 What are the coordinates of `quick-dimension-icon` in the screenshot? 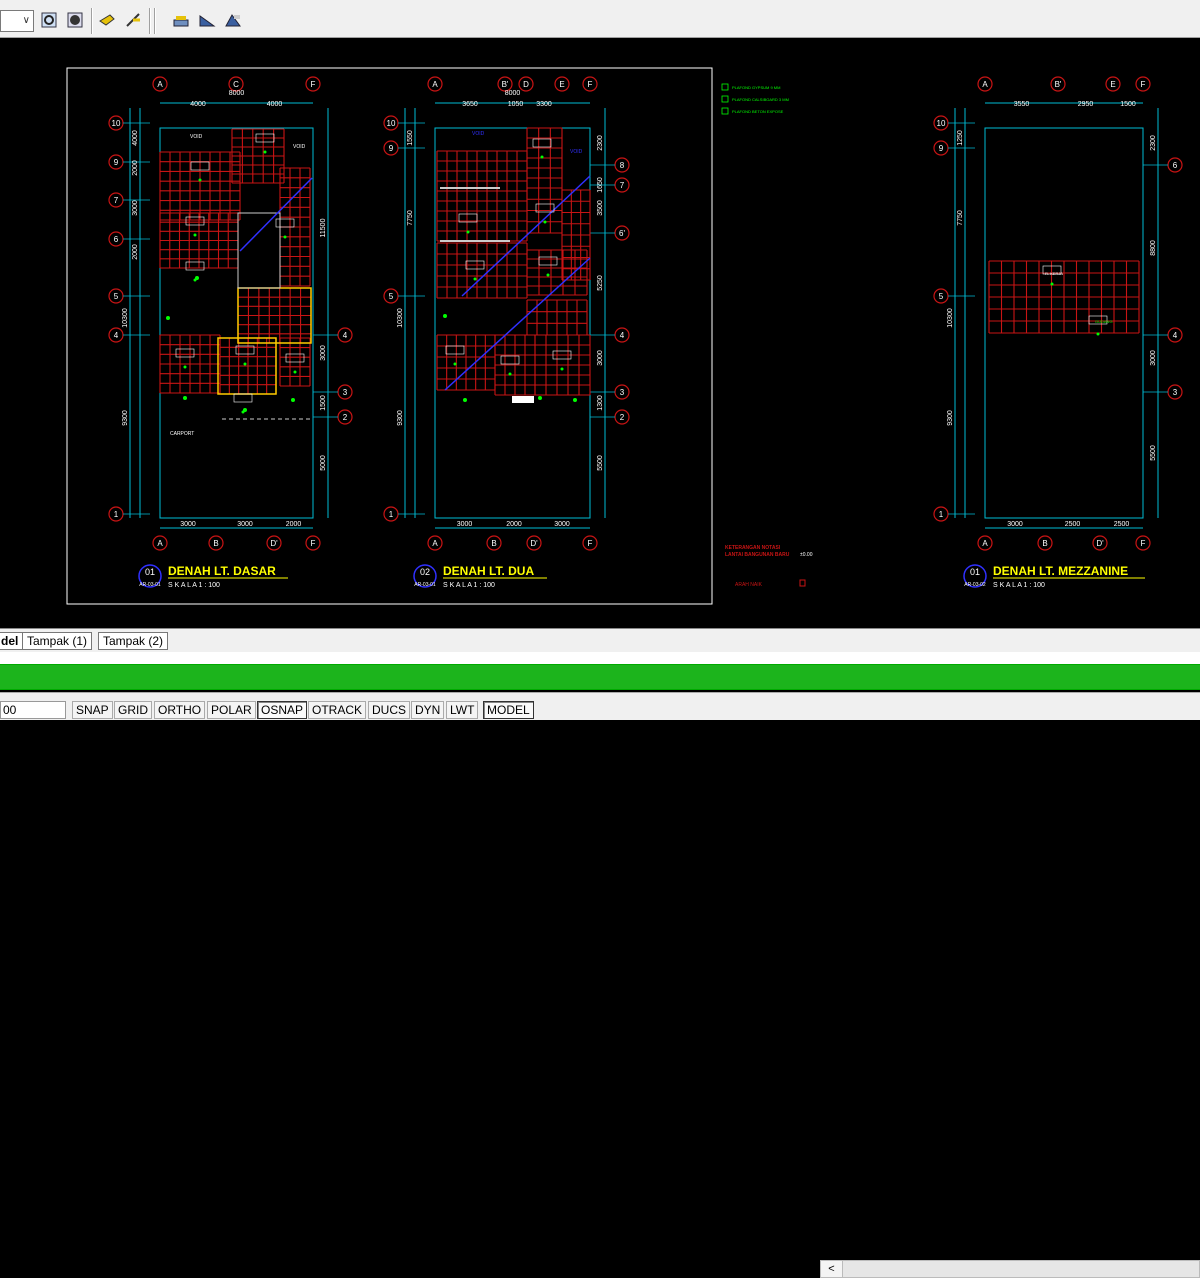 It's located at (133, 20).